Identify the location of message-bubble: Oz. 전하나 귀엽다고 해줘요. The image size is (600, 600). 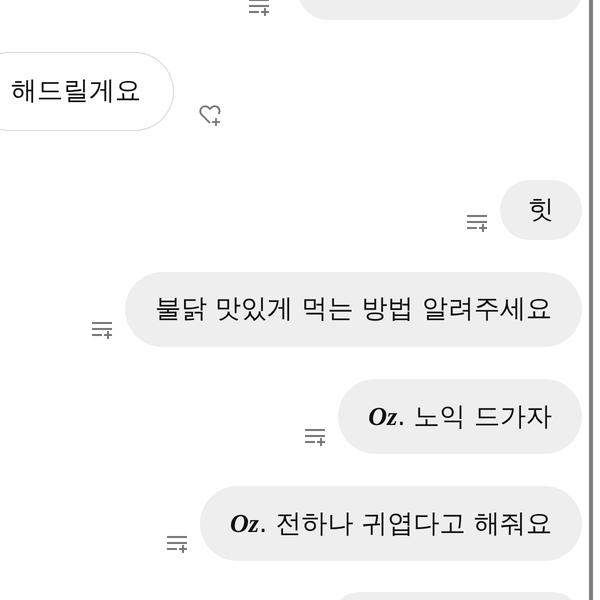
(391, 523).